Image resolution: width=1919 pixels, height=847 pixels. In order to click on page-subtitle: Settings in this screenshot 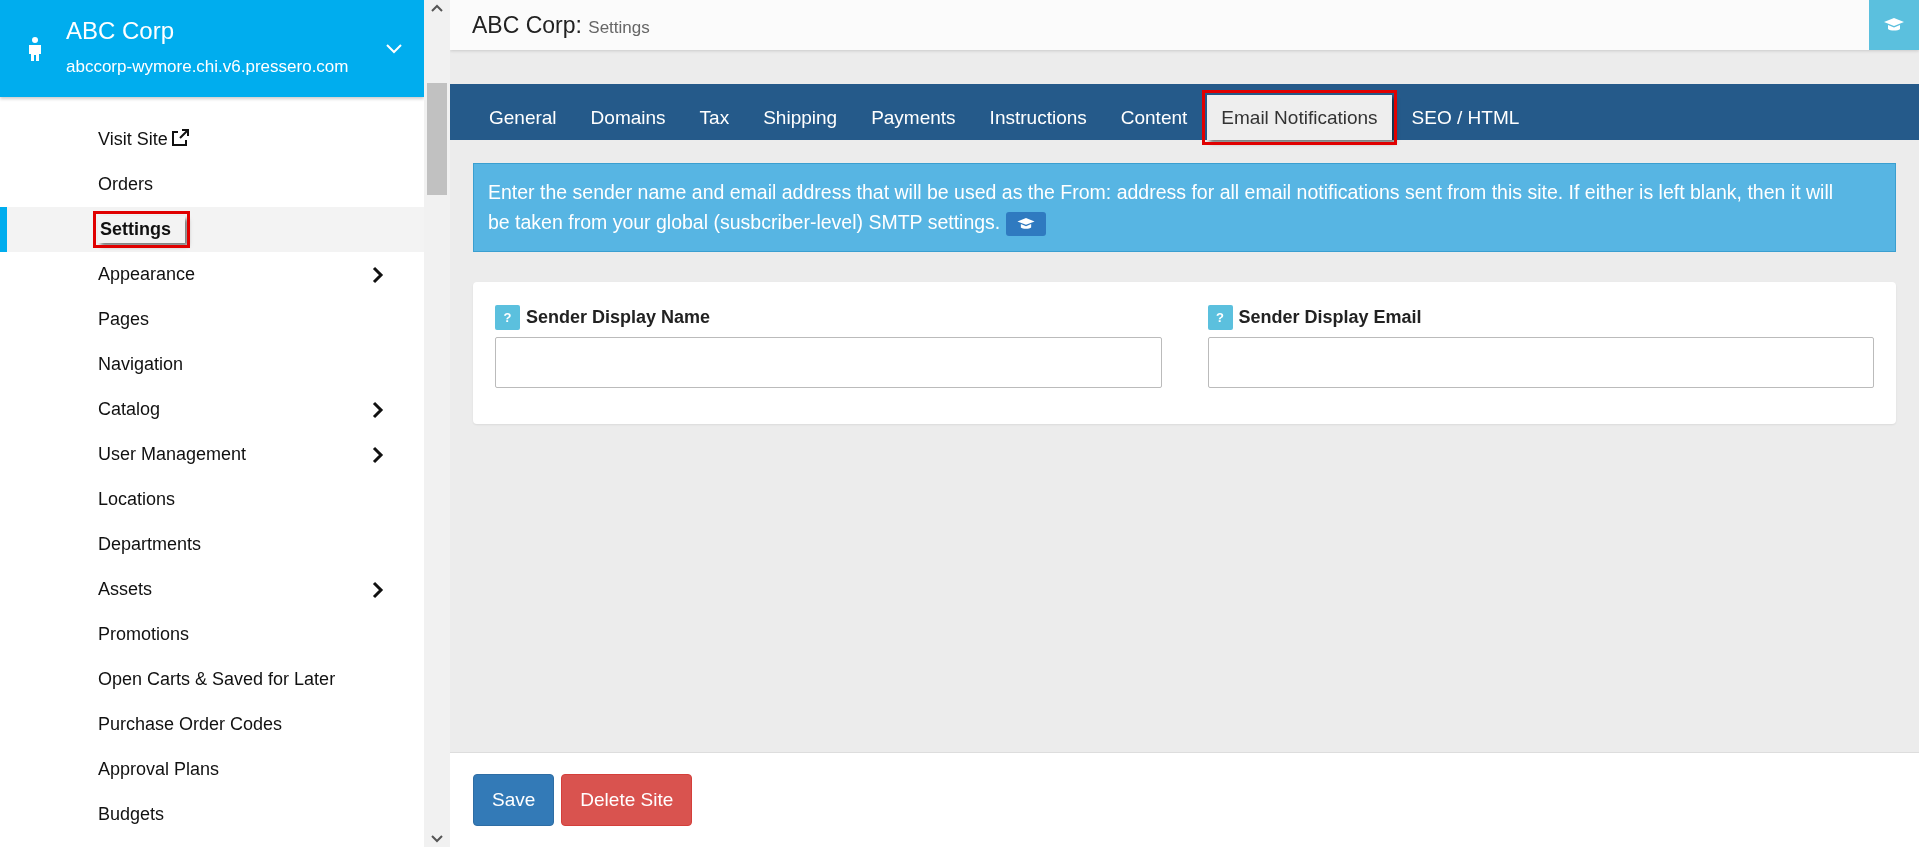, I will do `click(619, 27)`.